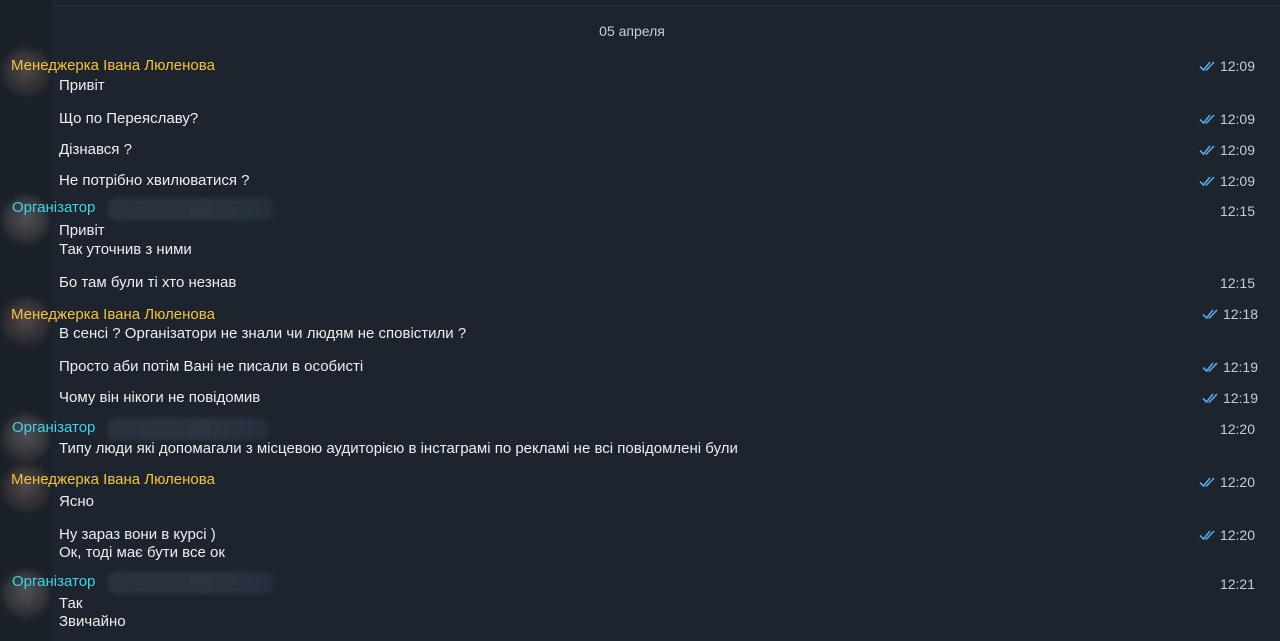  Describe the element at coordinates (142, 552) in the screenshot. I see `message-text: Ок, тоді має бути все ок` at that location.